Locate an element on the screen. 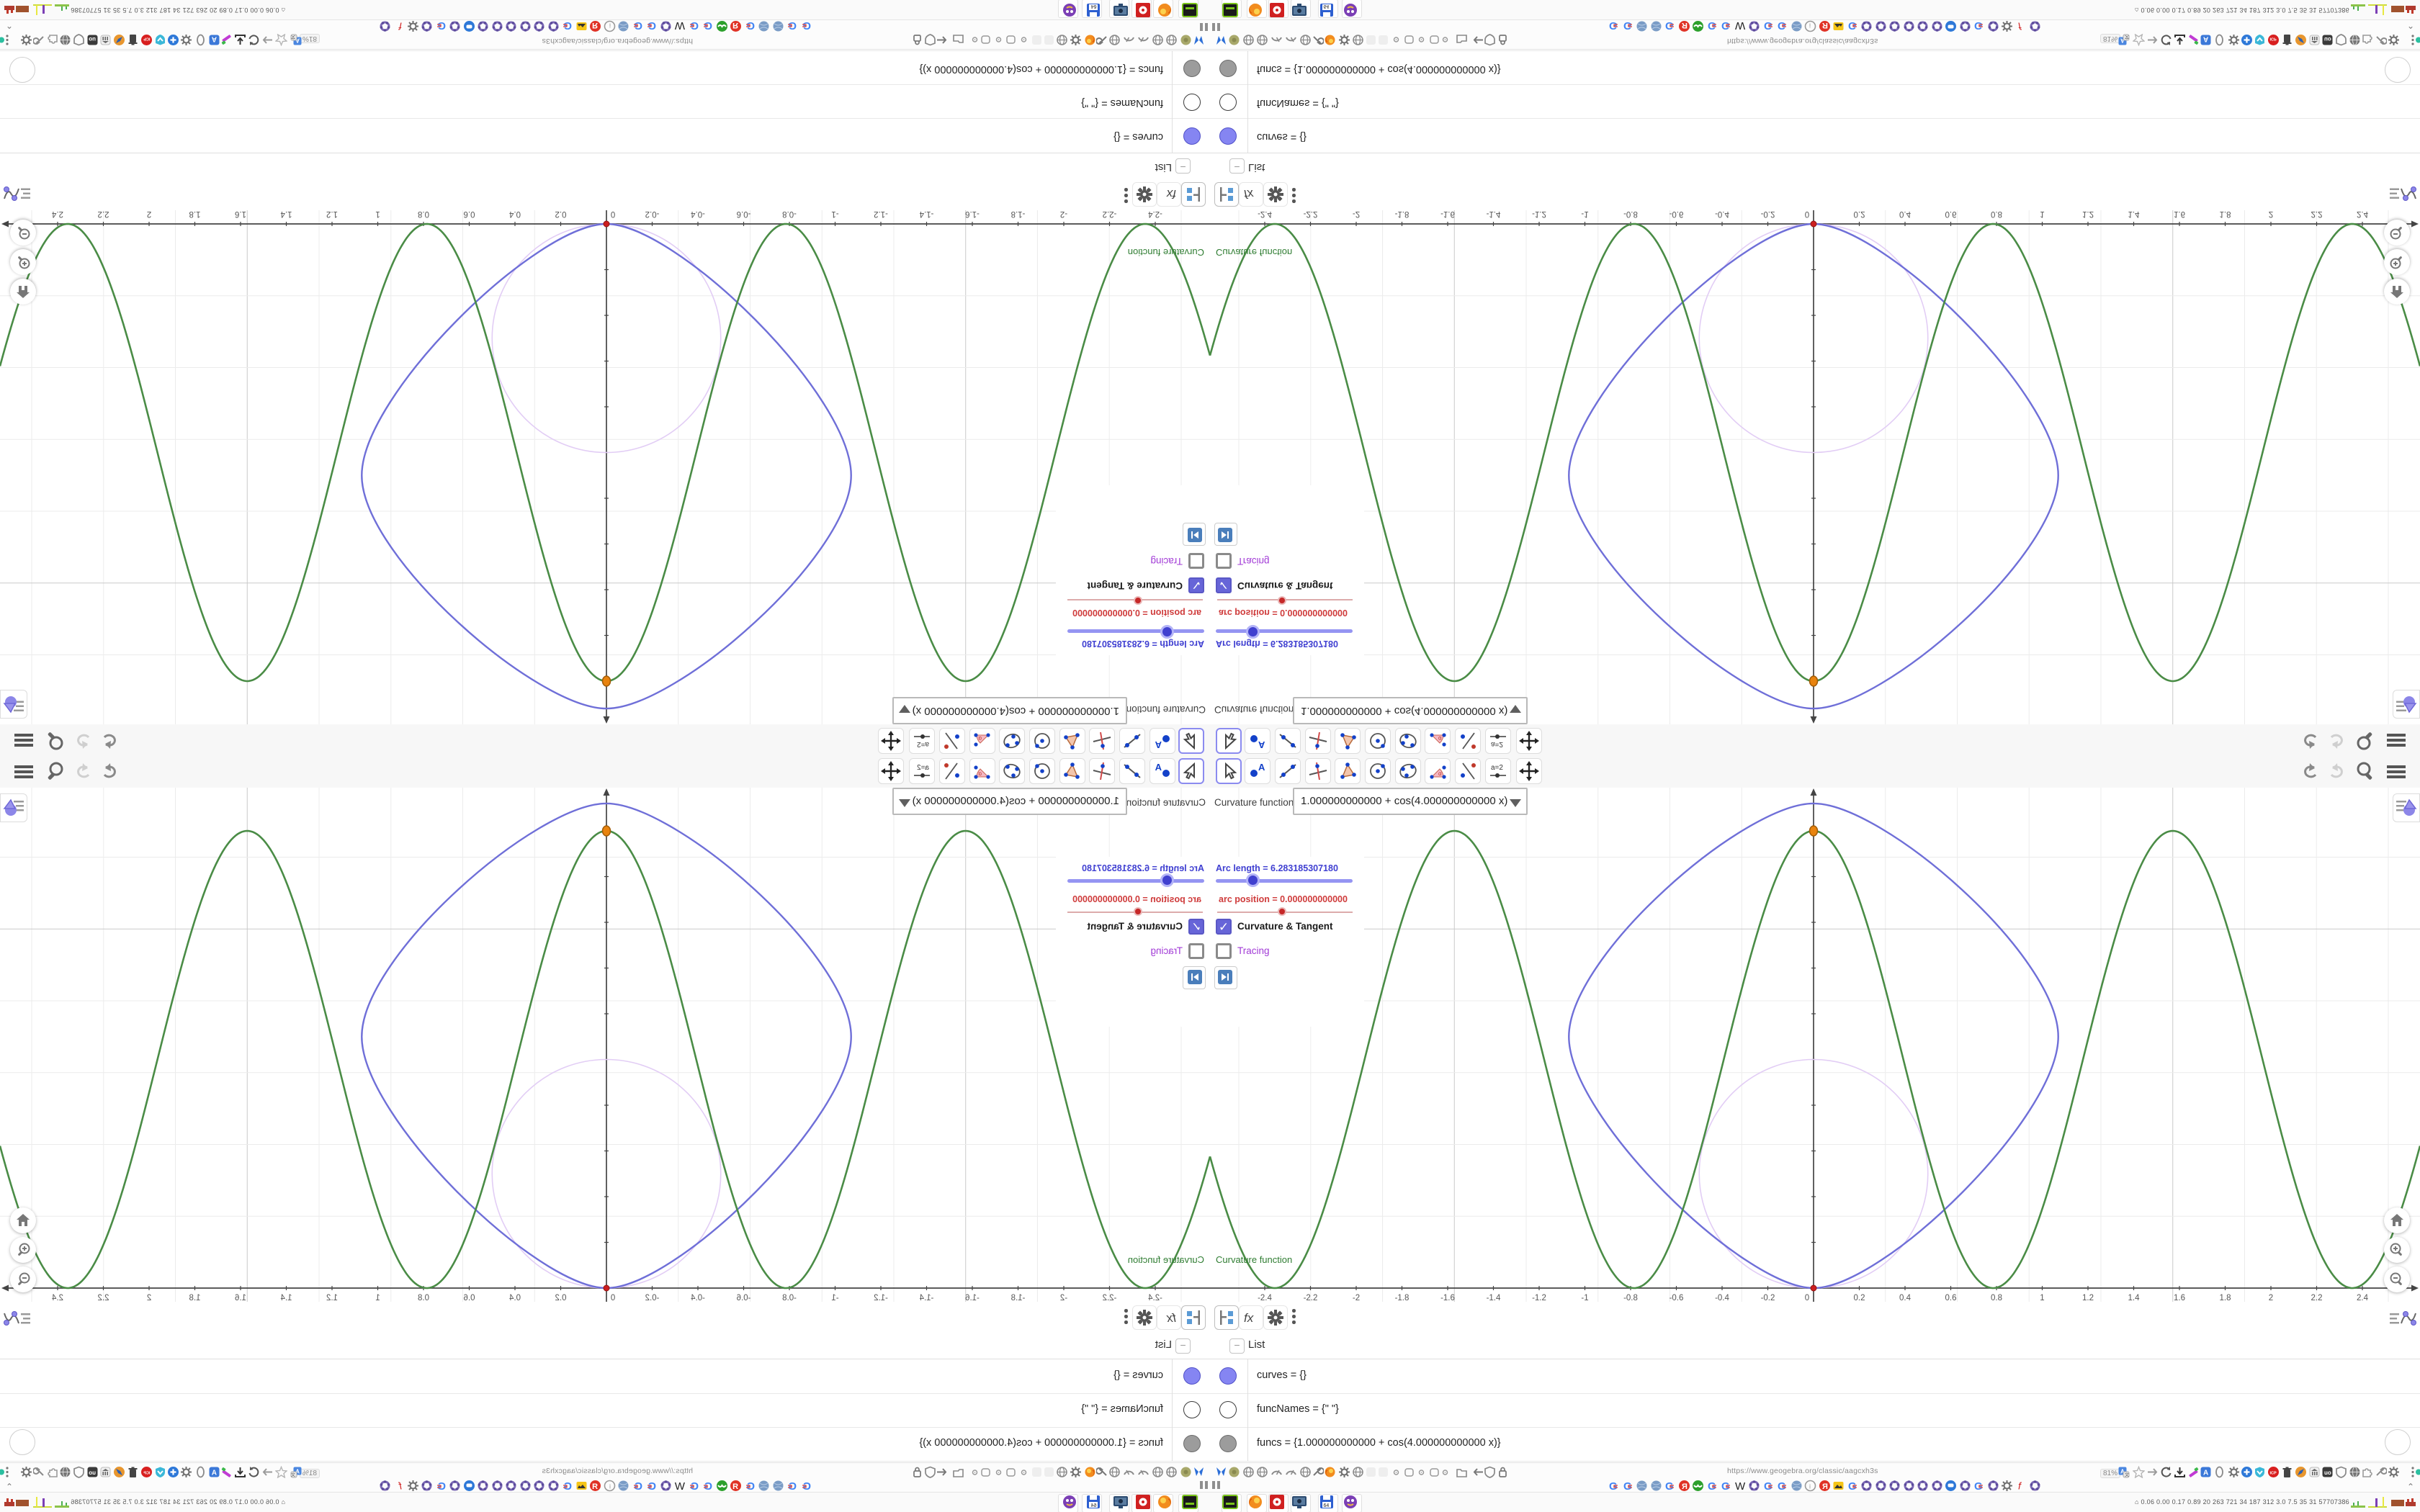  zoom-out-button is located at coordinates (2397, 233).